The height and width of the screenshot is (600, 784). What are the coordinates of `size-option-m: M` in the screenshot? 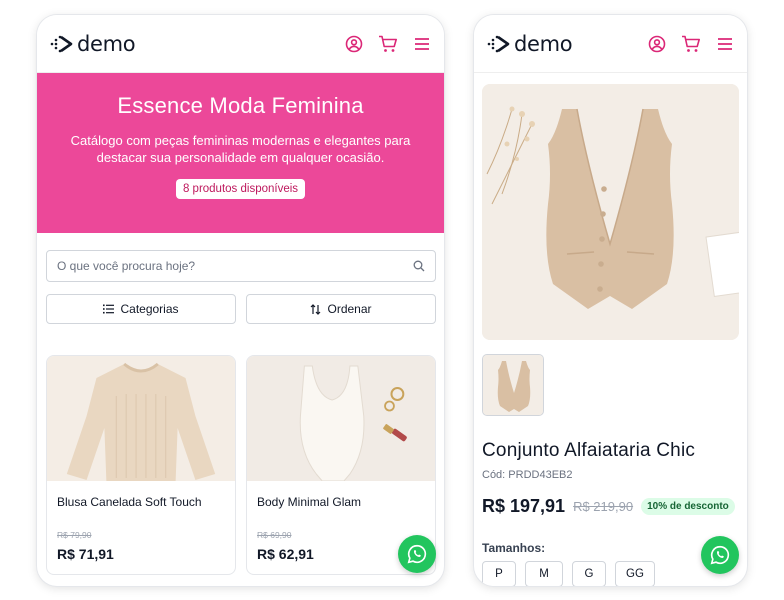 It's located at (544, 573).